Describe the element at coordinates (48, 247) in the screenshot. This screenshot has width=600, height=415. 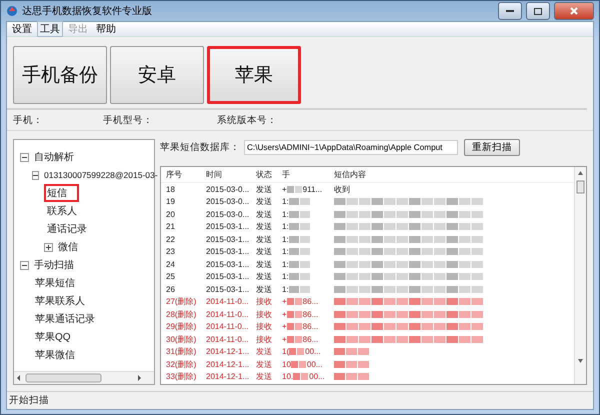
I see `expand-icon` at that location.